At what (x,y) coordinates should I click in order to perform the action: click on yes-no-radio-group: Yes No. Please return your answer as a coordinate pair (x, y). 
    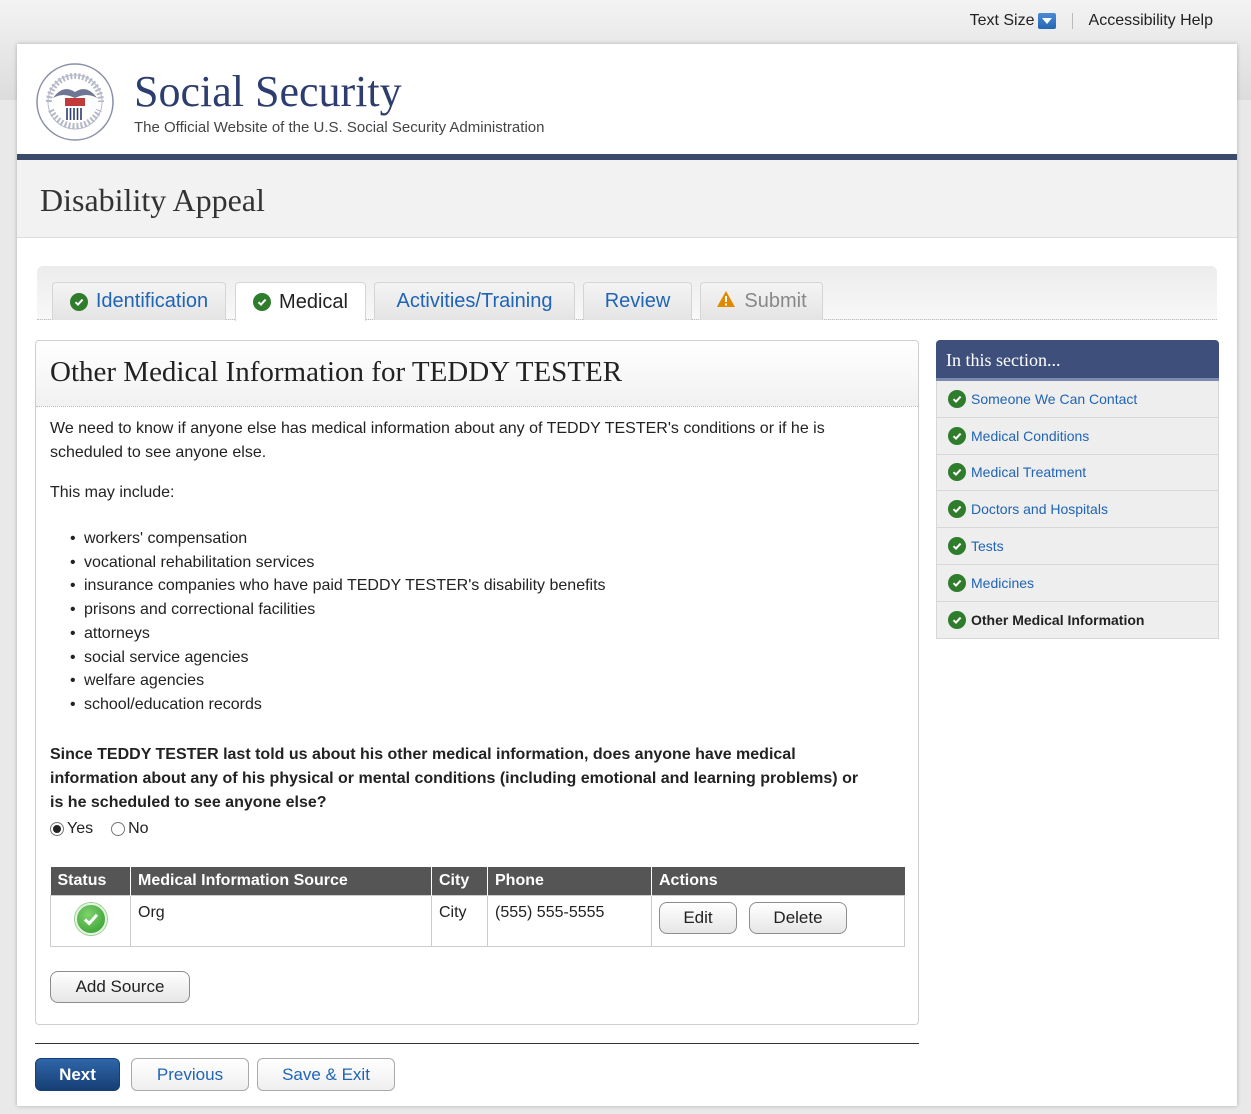
    Looking at the image, I should click on (99, 829).